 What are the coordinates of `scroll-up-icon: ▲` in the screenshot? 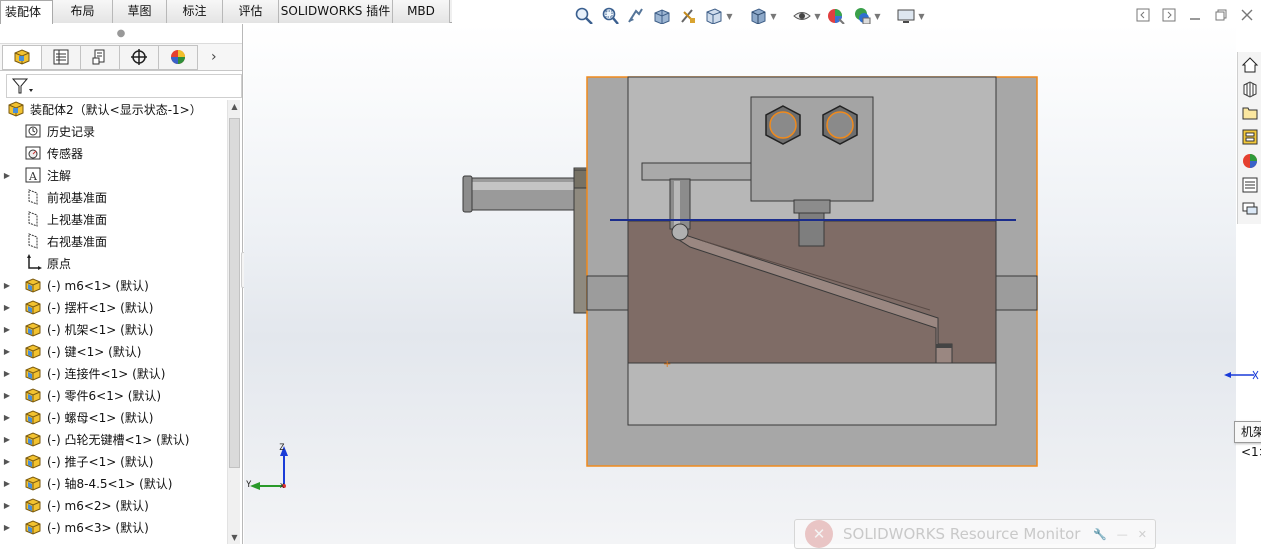 It's located at (234, 106).